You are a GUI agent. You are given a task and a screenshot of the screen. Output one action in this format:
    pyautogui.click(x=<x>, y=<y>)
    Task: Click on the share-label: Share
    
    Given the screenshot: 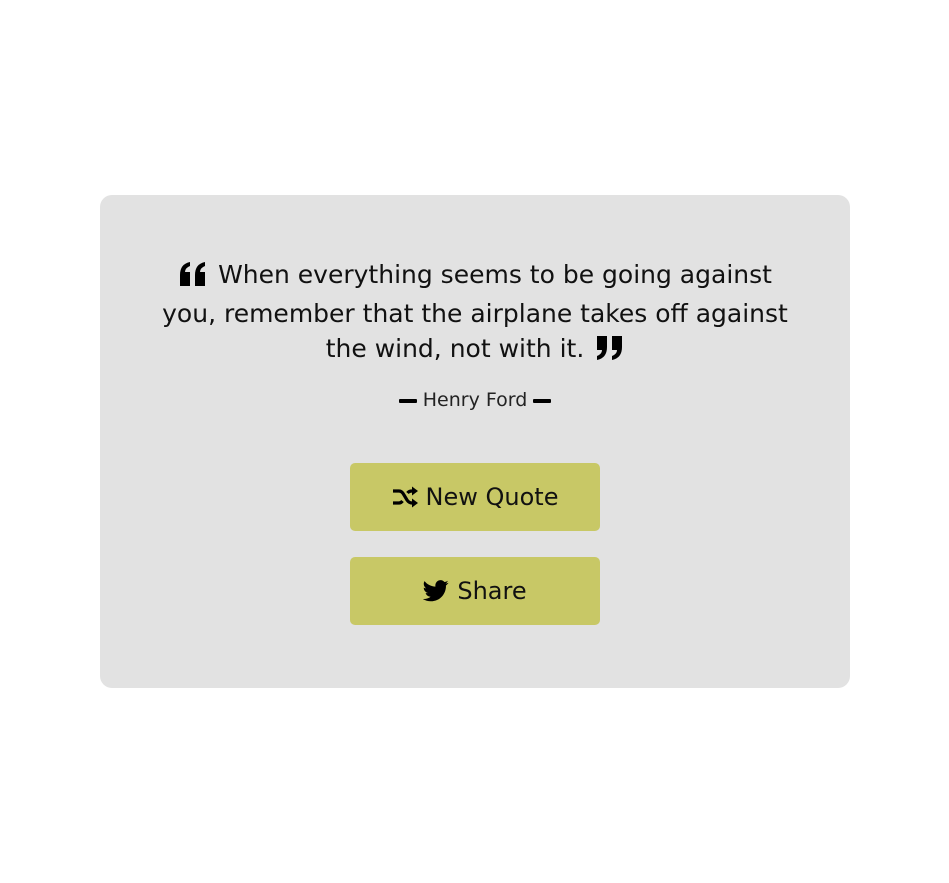 What is the action you would take?
    pyautogui.click(x=492, y=591)
    